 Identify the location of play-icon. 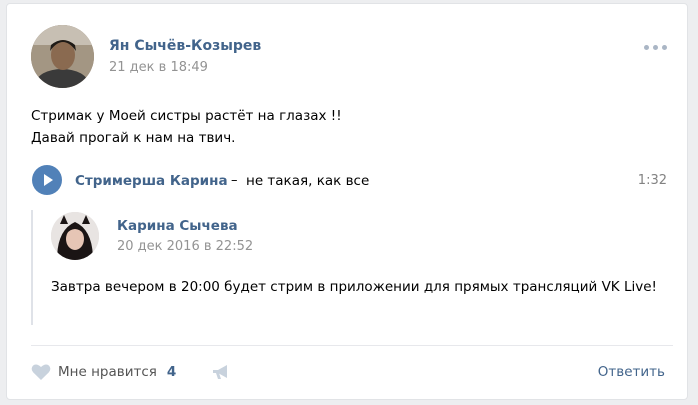
(48, 180).